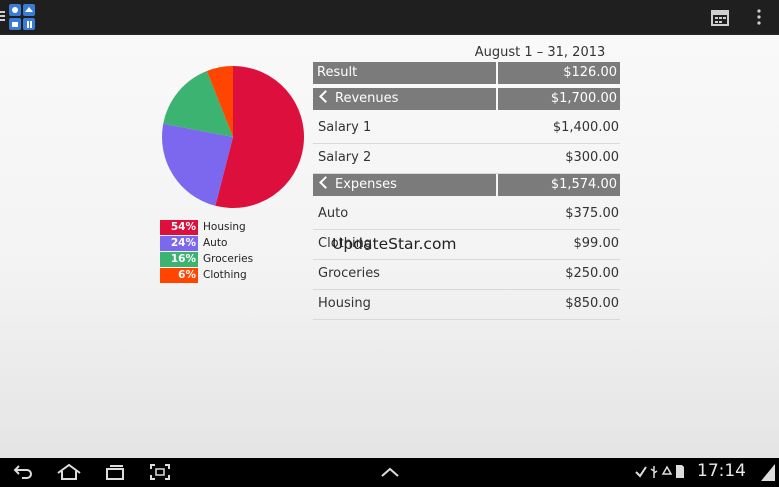 This screenshot has height=487, width=779. Describe the element at coordinates (759, 17) in the screenshot. I see `overflow-menu-icon` at that location.